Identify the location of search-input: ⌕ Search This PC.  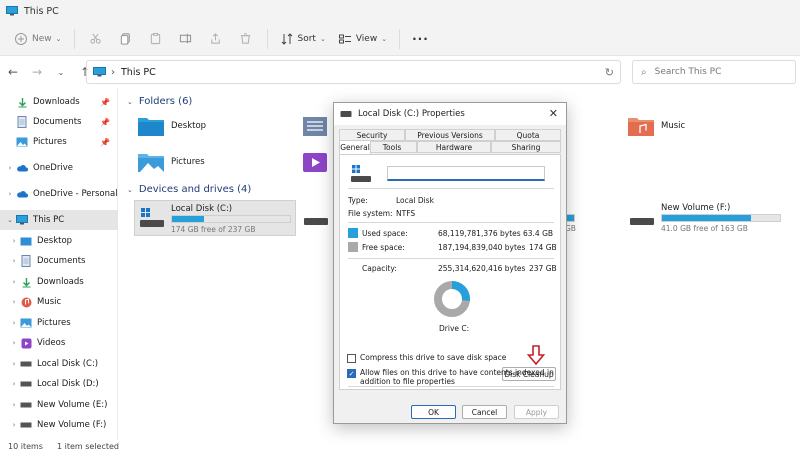
(714, 72).